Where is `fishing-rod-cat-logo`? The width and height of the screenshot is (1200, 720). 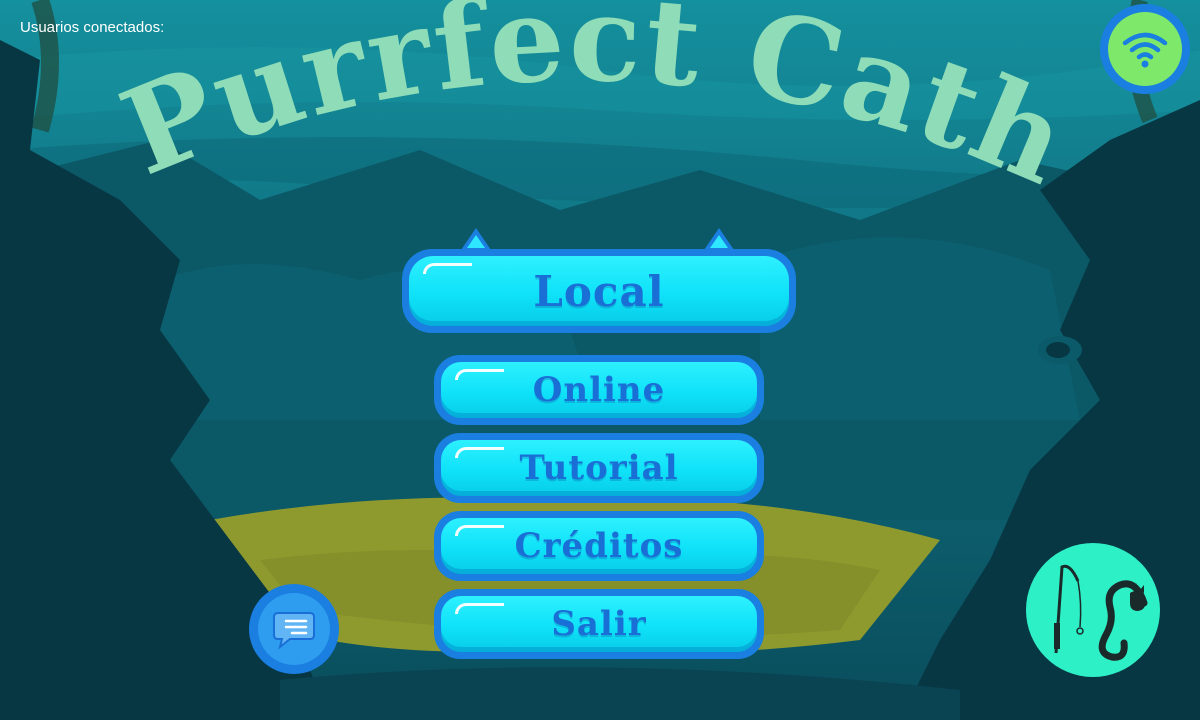 fishing-rod-cat-logo is located at coordinates (1101, 612).